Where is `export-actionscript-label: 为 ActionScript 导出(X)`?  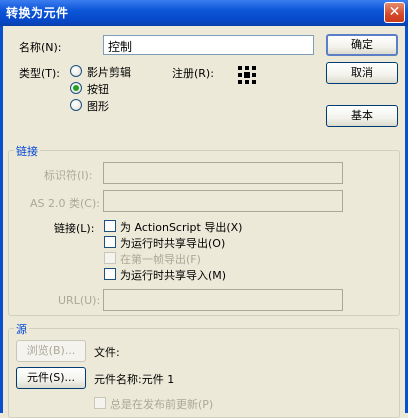
export-actionscript-label: 为 ActionScript 导出(X) is located at coordinates (181, 227).